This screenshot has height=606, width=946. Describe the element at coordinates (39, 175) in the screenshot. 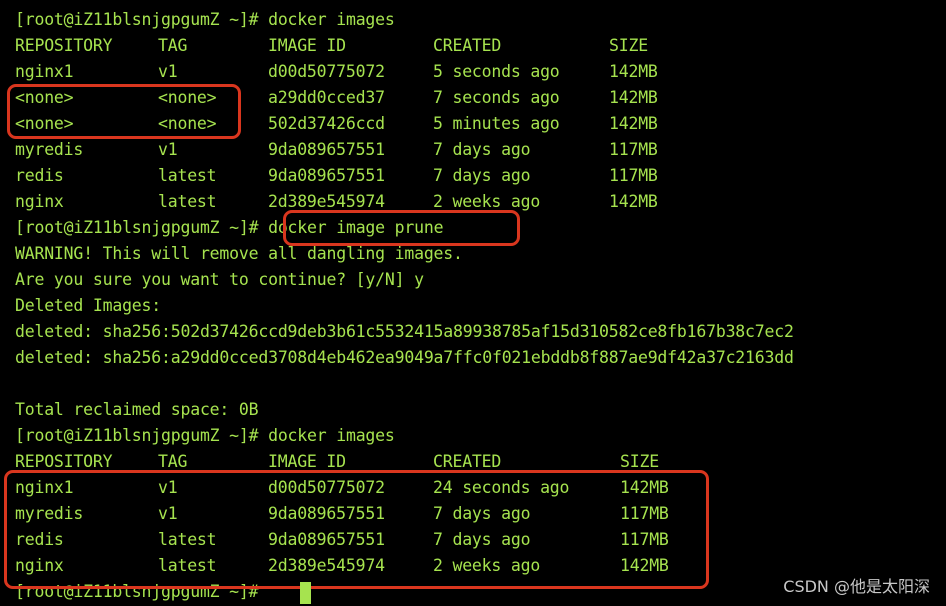

I see `table-cell: redis` at that location.